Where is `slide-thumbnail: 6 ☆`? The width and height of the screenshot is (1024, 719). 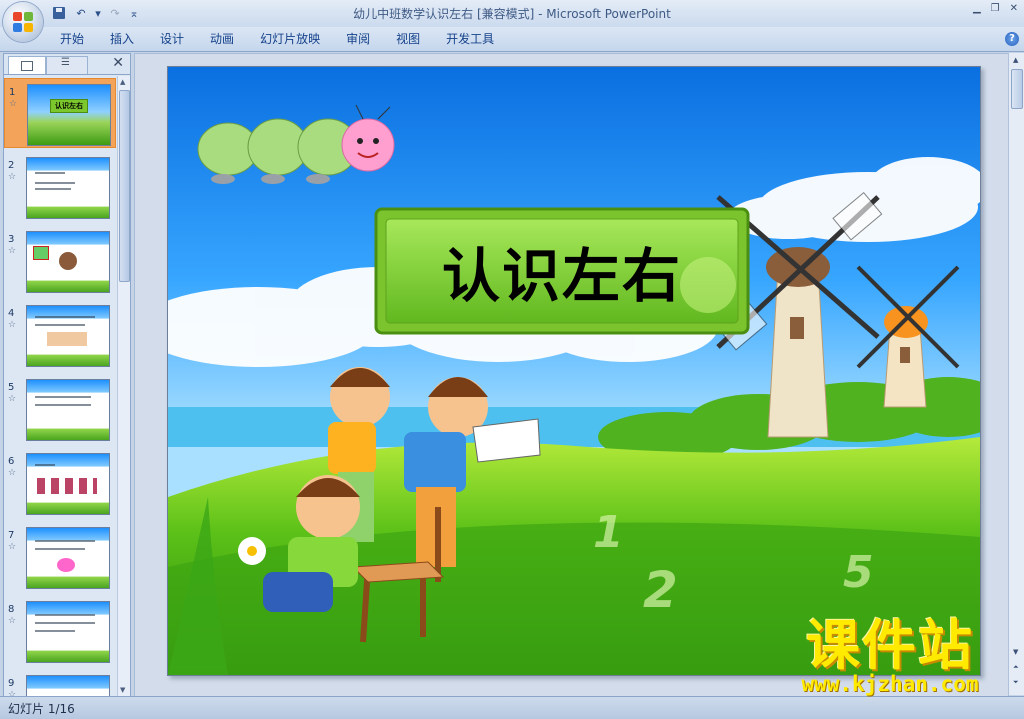
slide-thumbnail: 6 ☆ is located at coordinates (60, 483).